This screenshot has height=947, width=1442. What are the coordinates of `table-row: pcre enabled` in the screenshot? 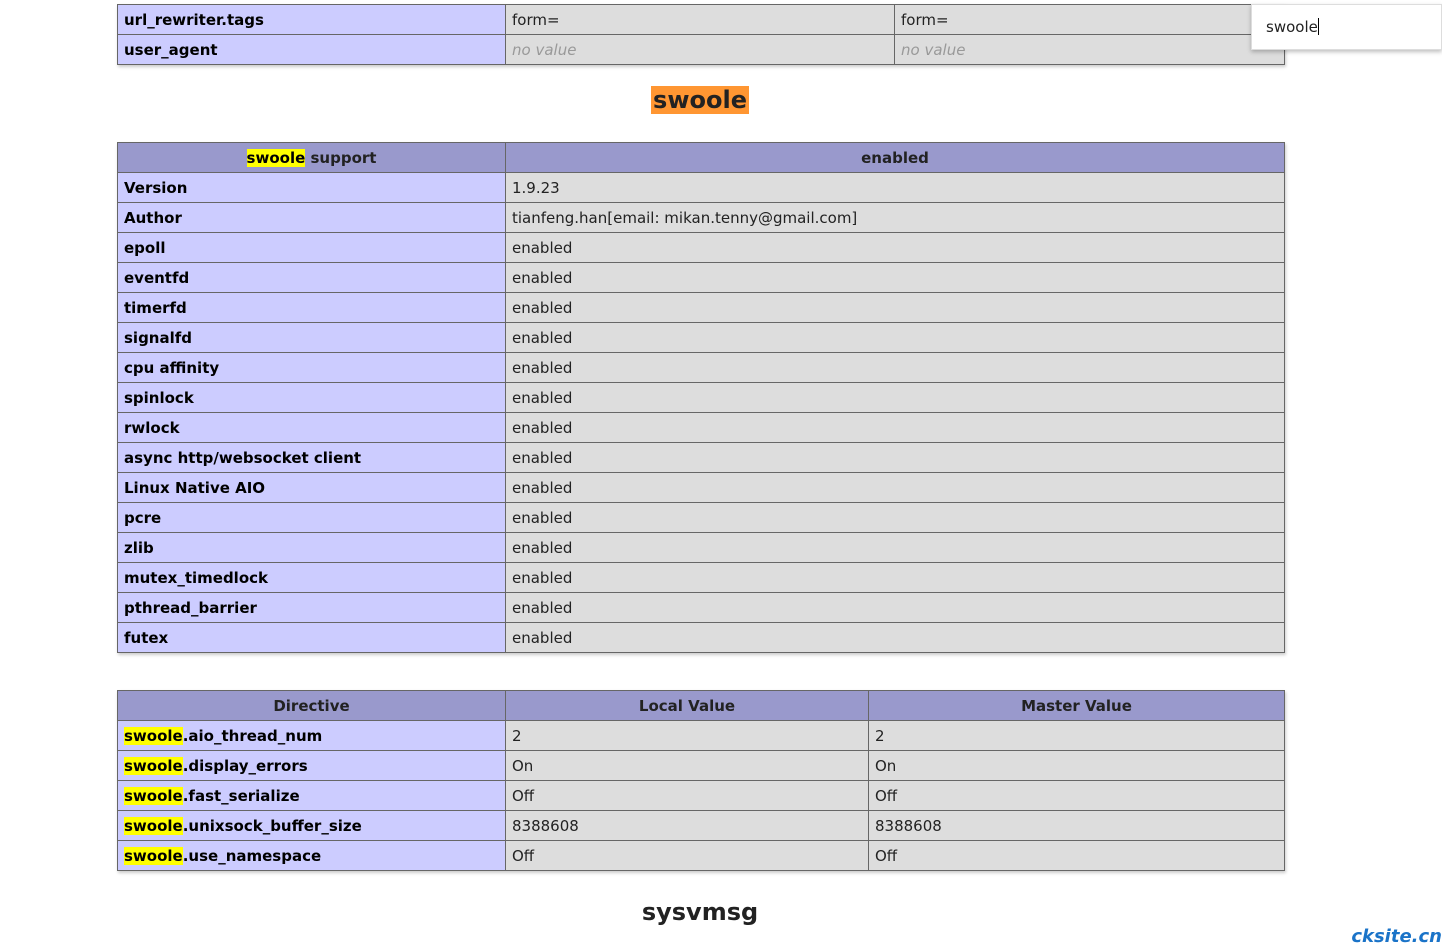 It's located at (701, 517).